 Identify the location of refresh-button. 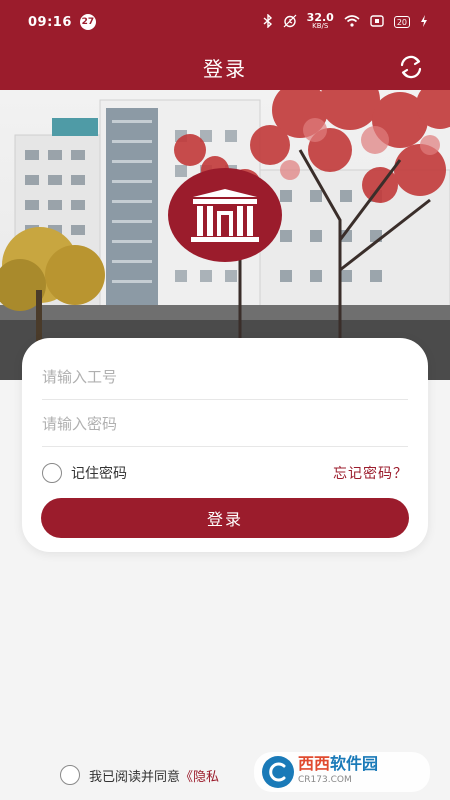
(411, 67).